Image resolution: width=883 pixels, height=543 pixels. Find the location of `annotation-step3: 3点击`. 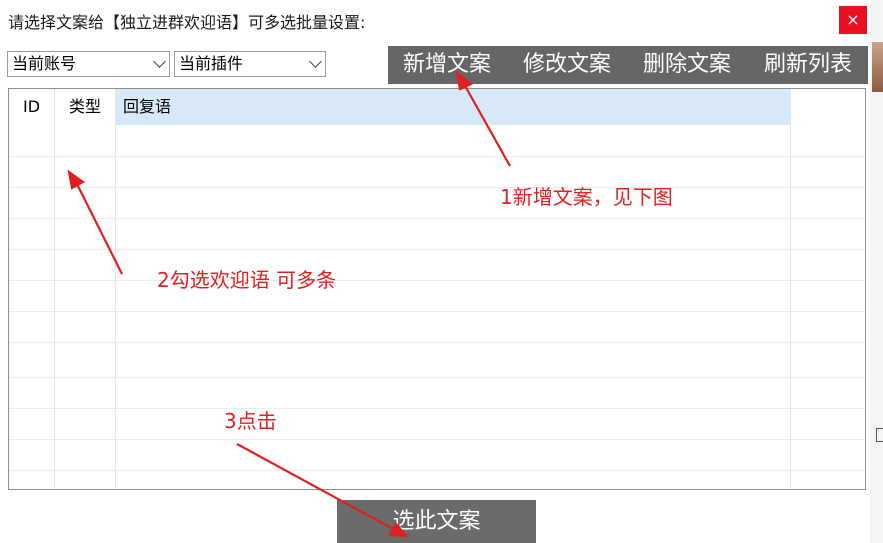

annotation-step3: 3点击 is located at coordinates (250, 421).